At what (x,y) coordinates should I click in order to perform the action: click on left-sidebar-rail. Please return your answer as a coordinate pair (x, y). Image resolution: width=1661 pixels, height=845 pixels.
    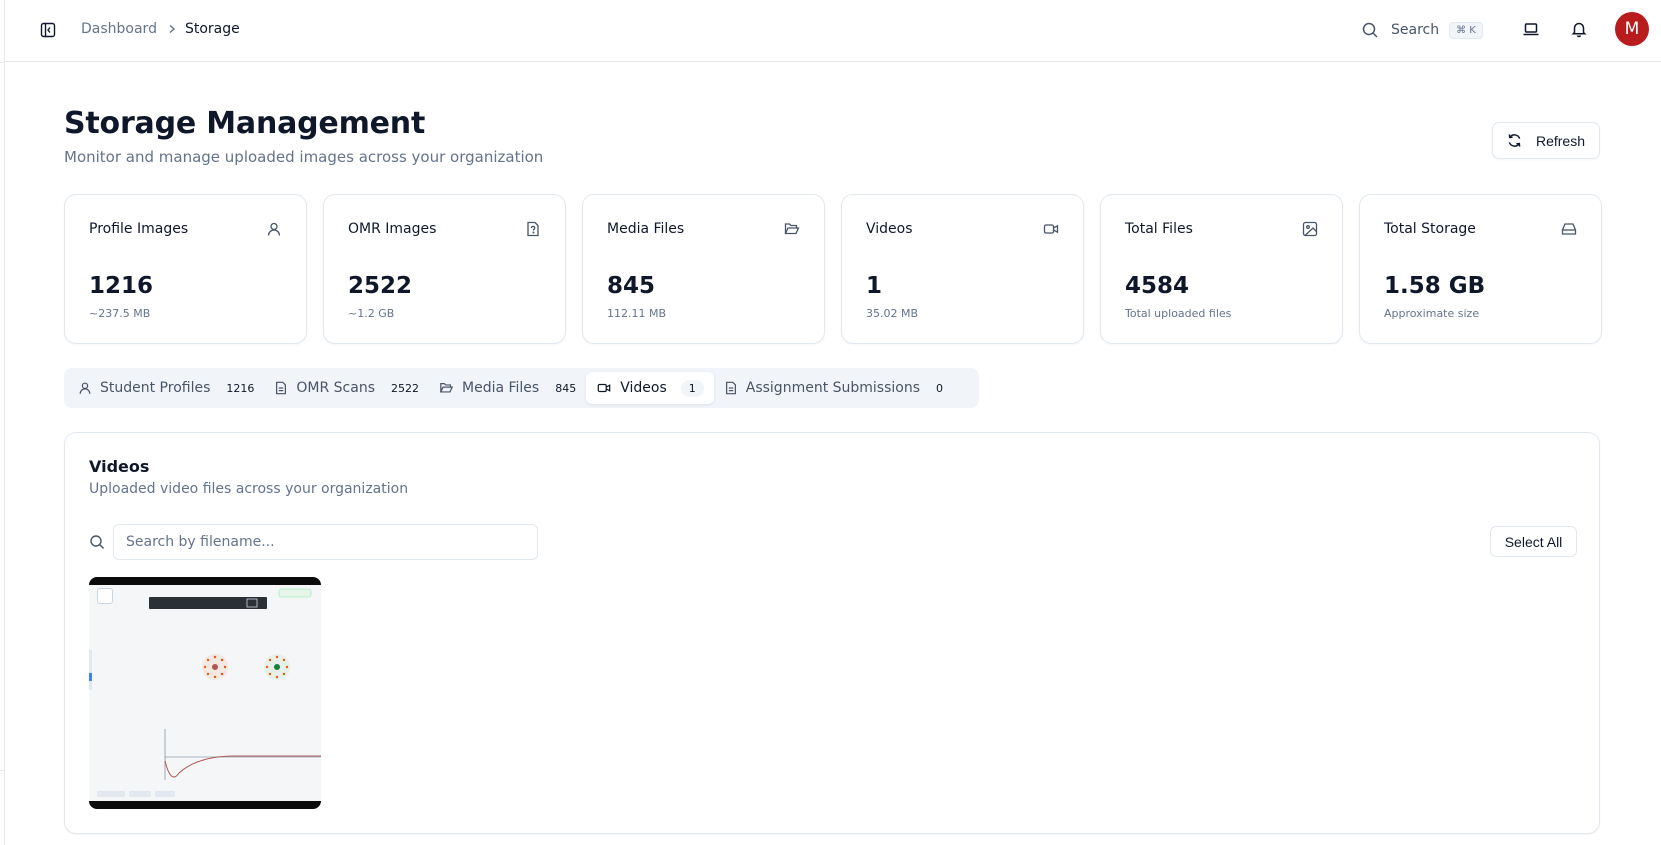
    Looking at the image, I should click on (2, 422).